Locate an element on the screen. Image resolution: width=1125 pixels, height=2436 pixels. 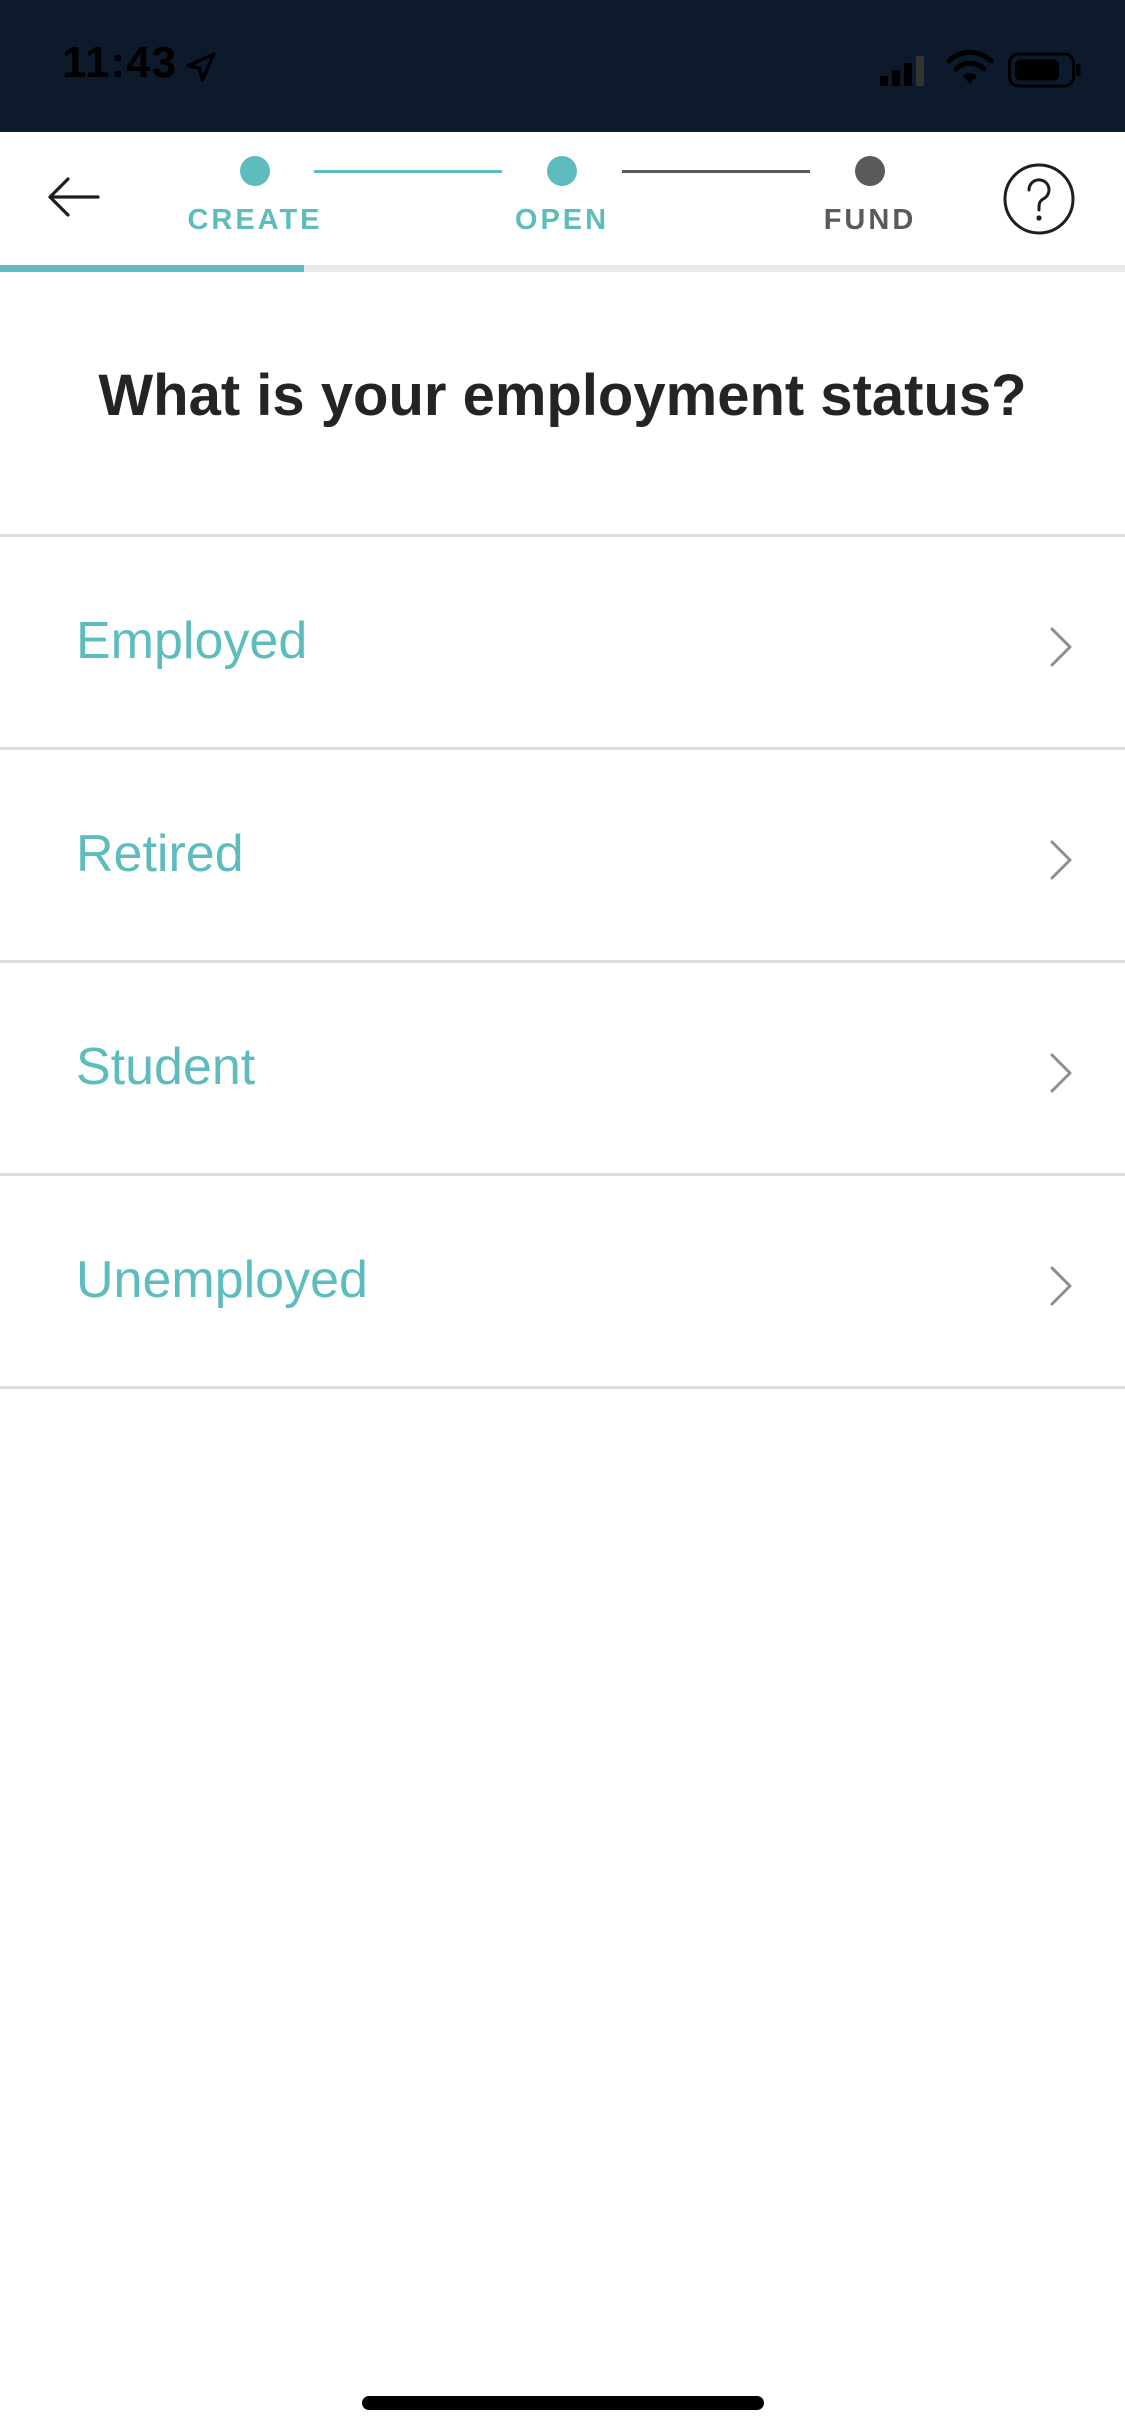
help-button is located at coordinates (1039, 199).